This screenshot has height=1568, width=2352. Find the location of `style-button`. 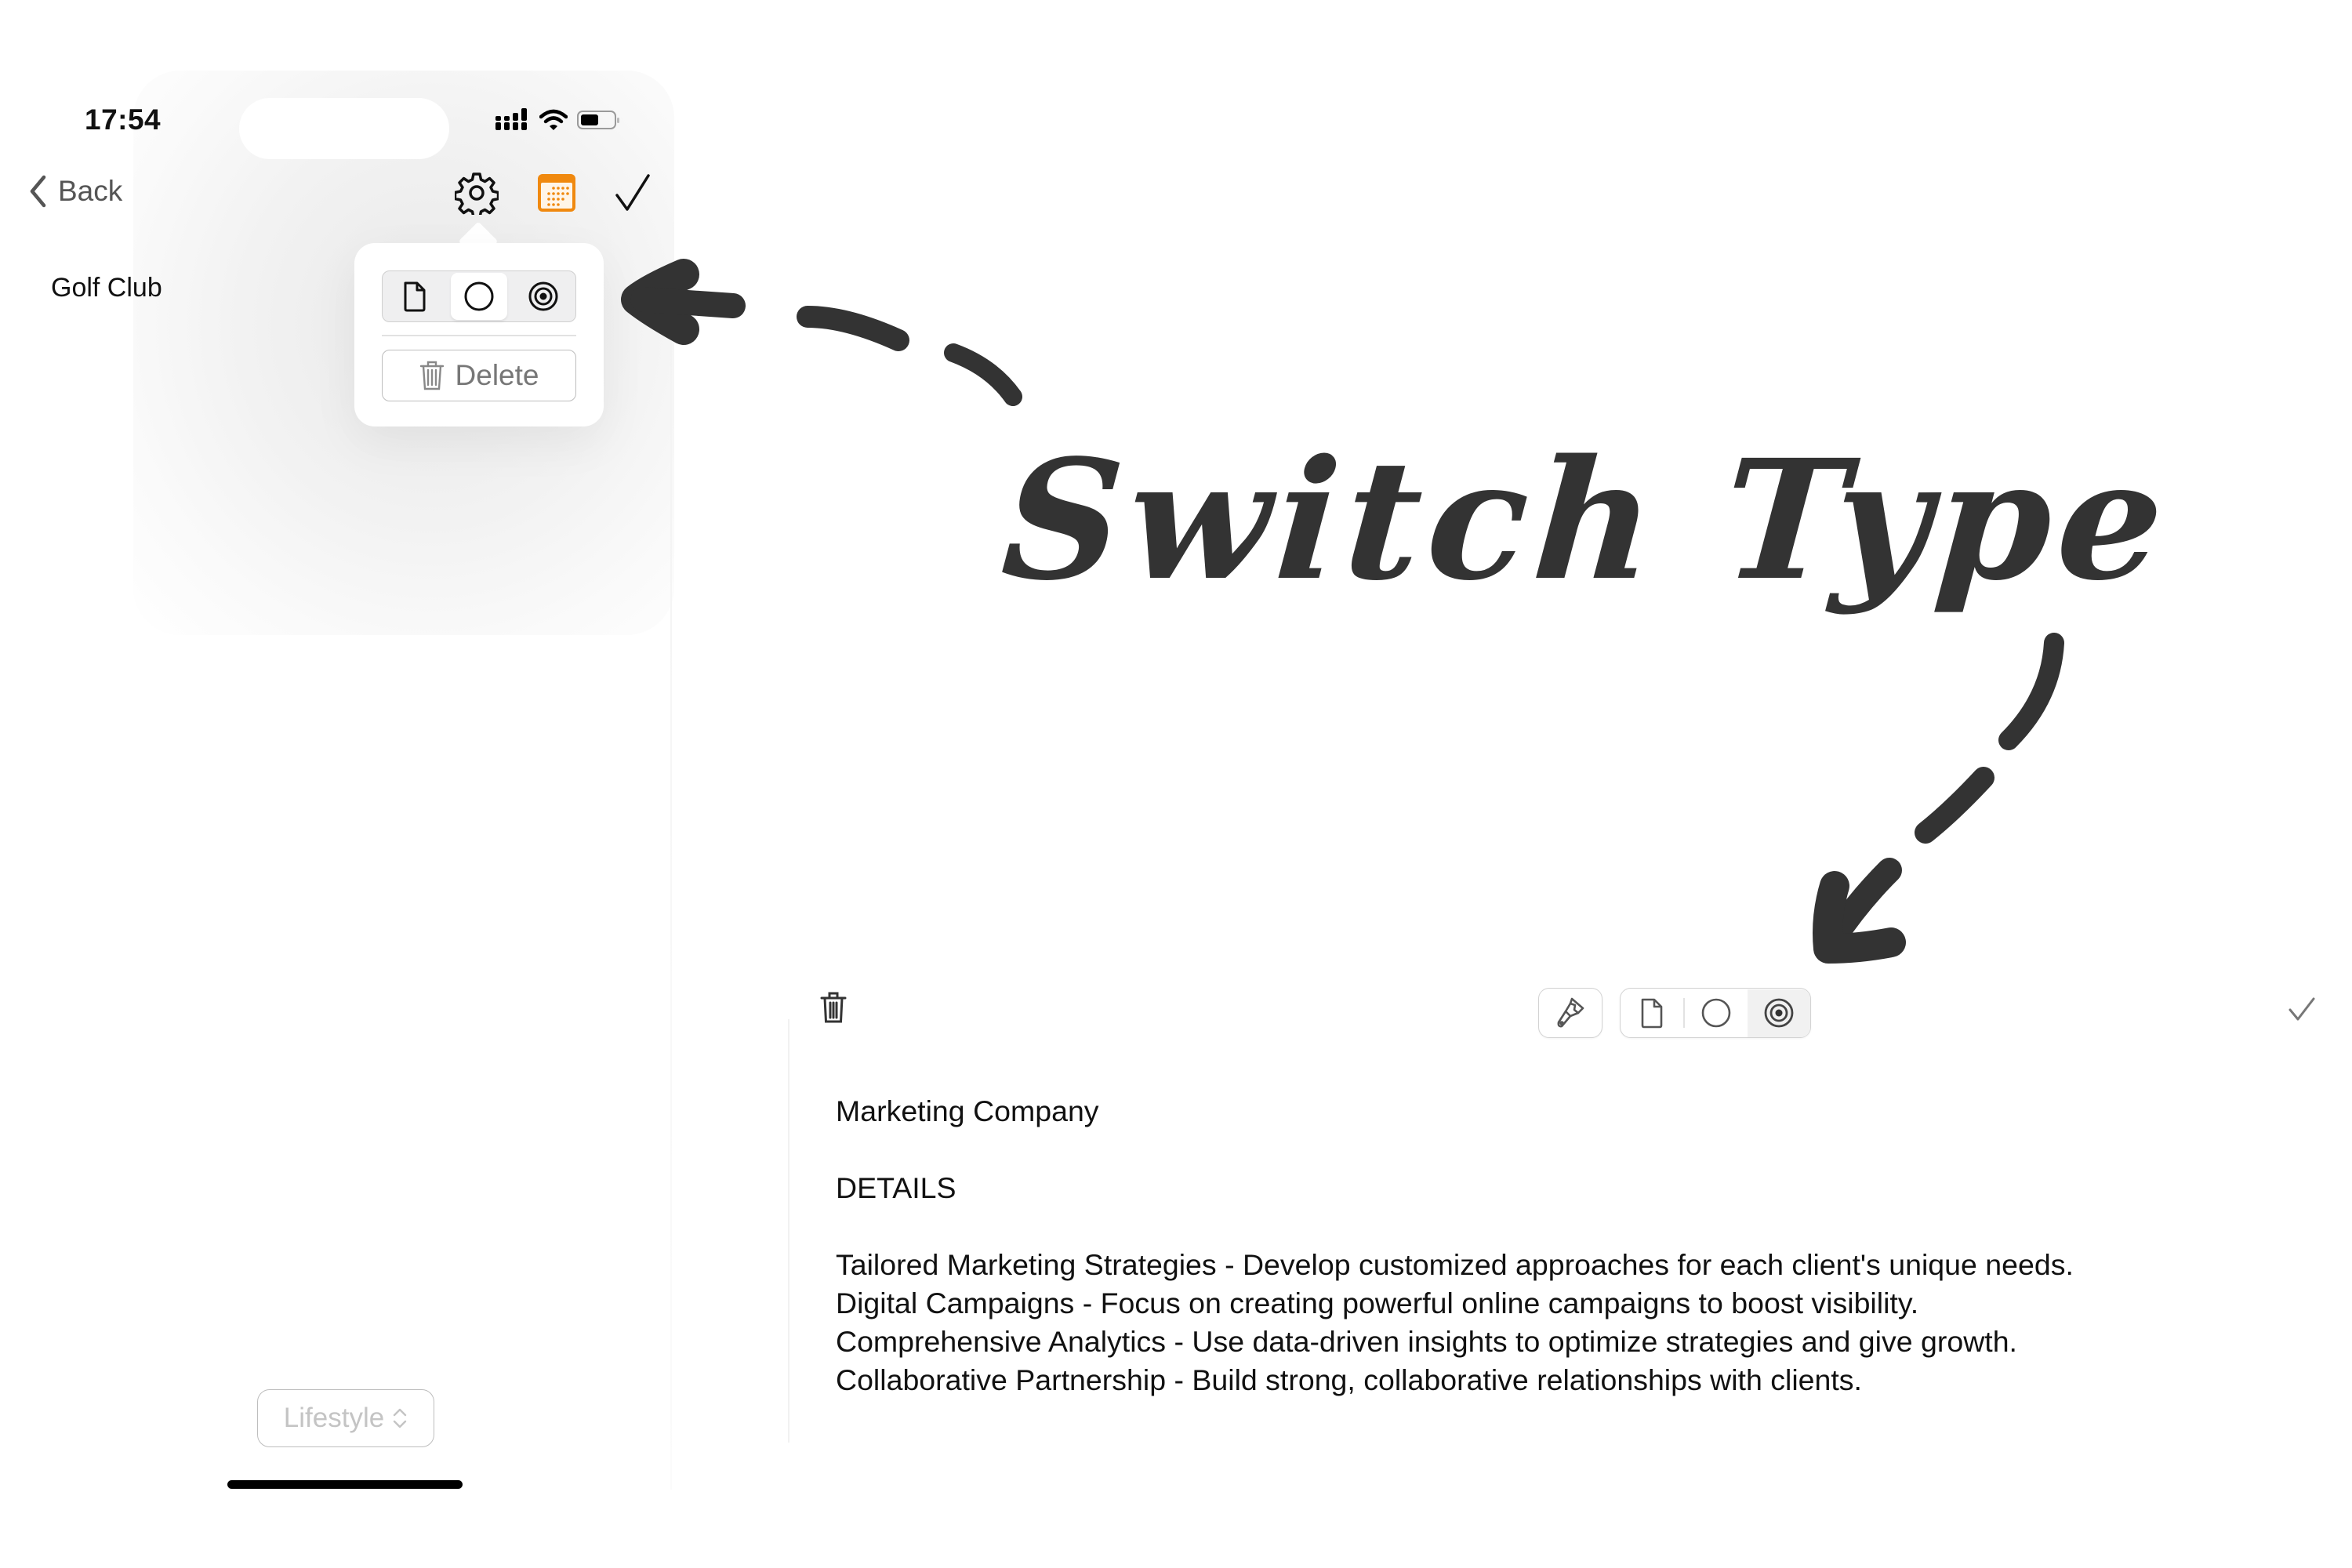

style-button is located at coordinates (1570, 1013).